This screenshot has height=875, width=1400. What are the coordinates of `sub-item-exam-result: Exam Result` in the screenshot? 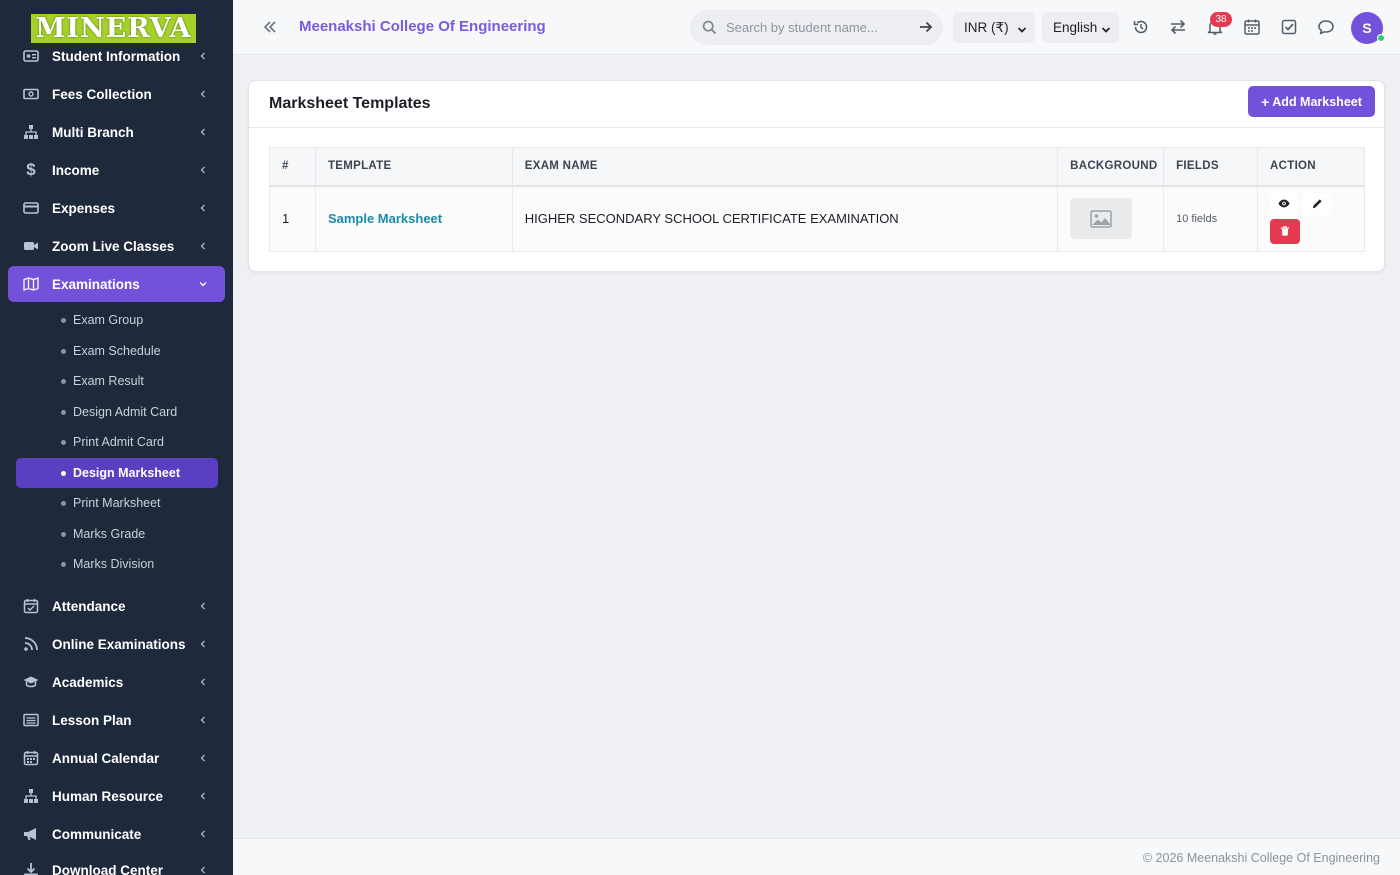 It's located at (117, 381).